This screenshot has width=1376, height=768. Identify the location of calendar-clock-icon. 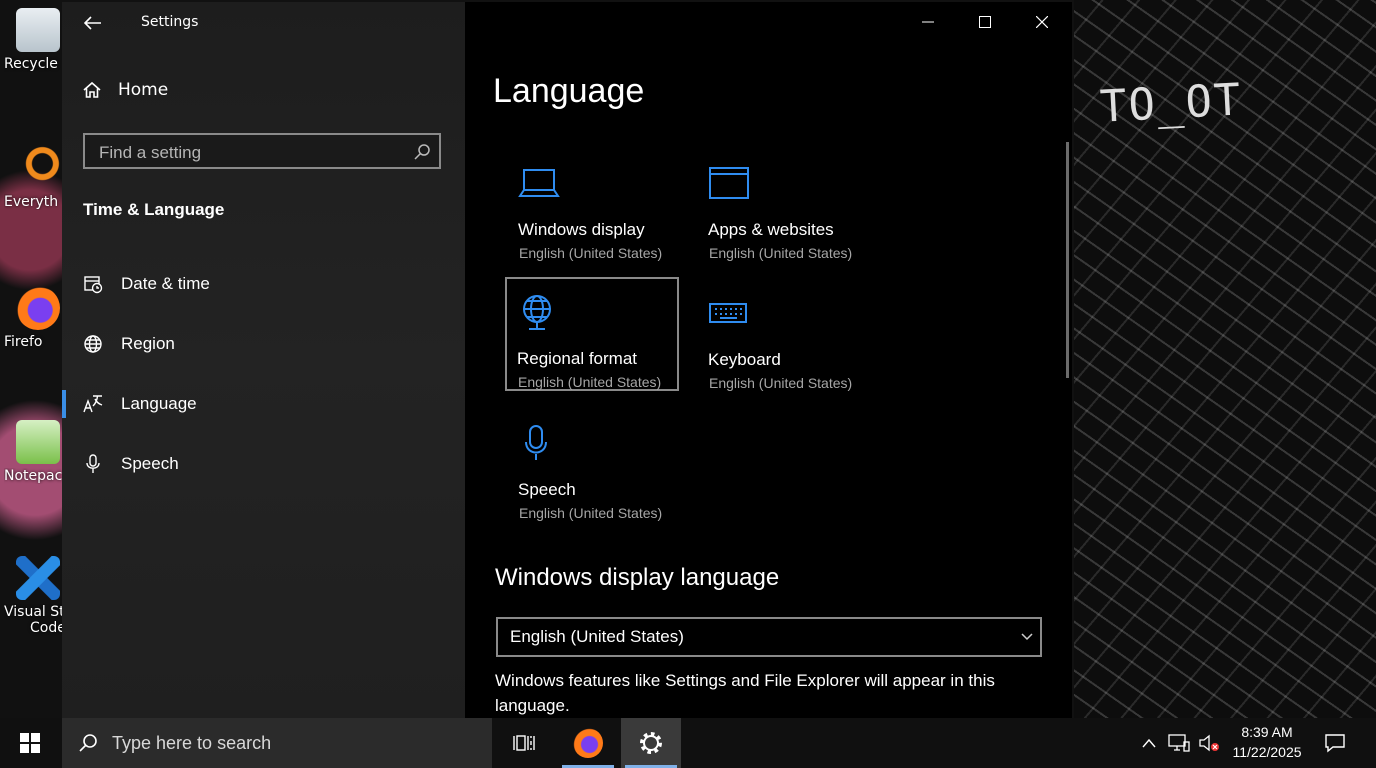
(93, 284).